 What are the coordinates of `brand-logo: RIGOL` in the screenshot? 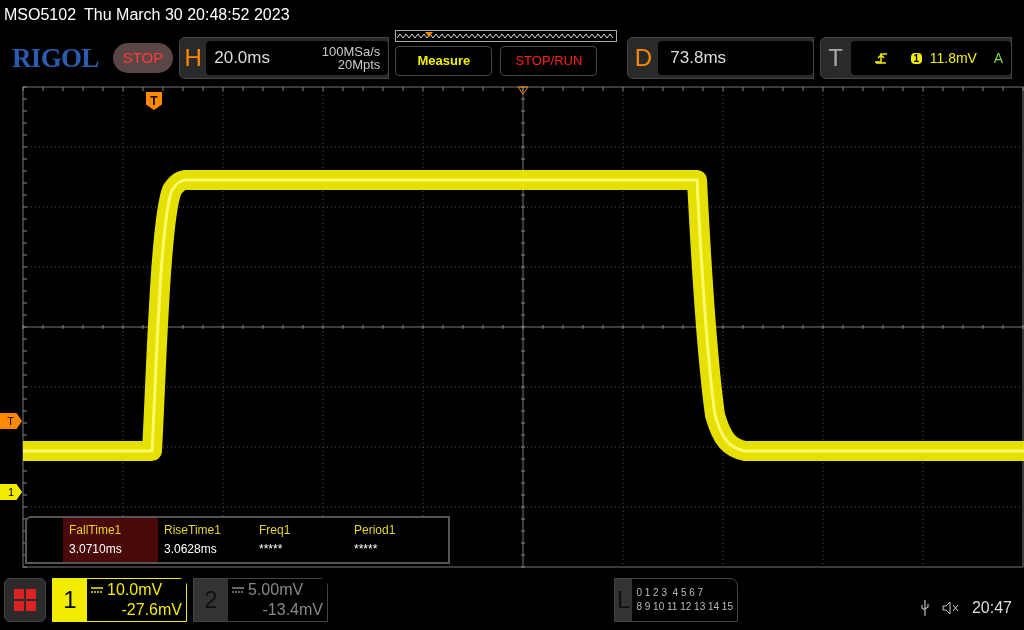 It's located at (55, 58).